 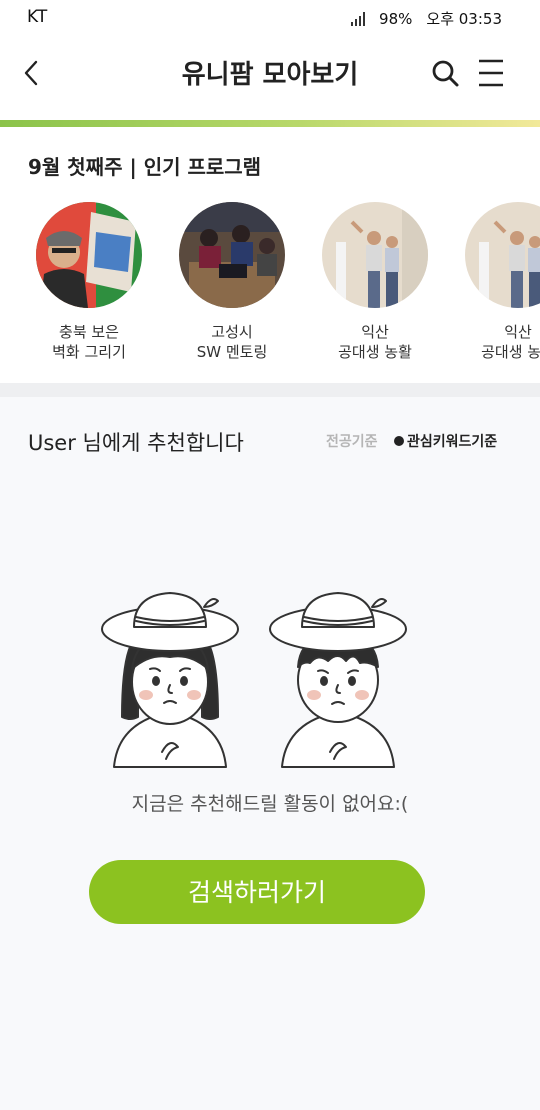 What do you see at coordinates (452, 442) in the screenshot?
I see `filter-keyword-label: 관심키워드기준` at bounding box center [452, 442].